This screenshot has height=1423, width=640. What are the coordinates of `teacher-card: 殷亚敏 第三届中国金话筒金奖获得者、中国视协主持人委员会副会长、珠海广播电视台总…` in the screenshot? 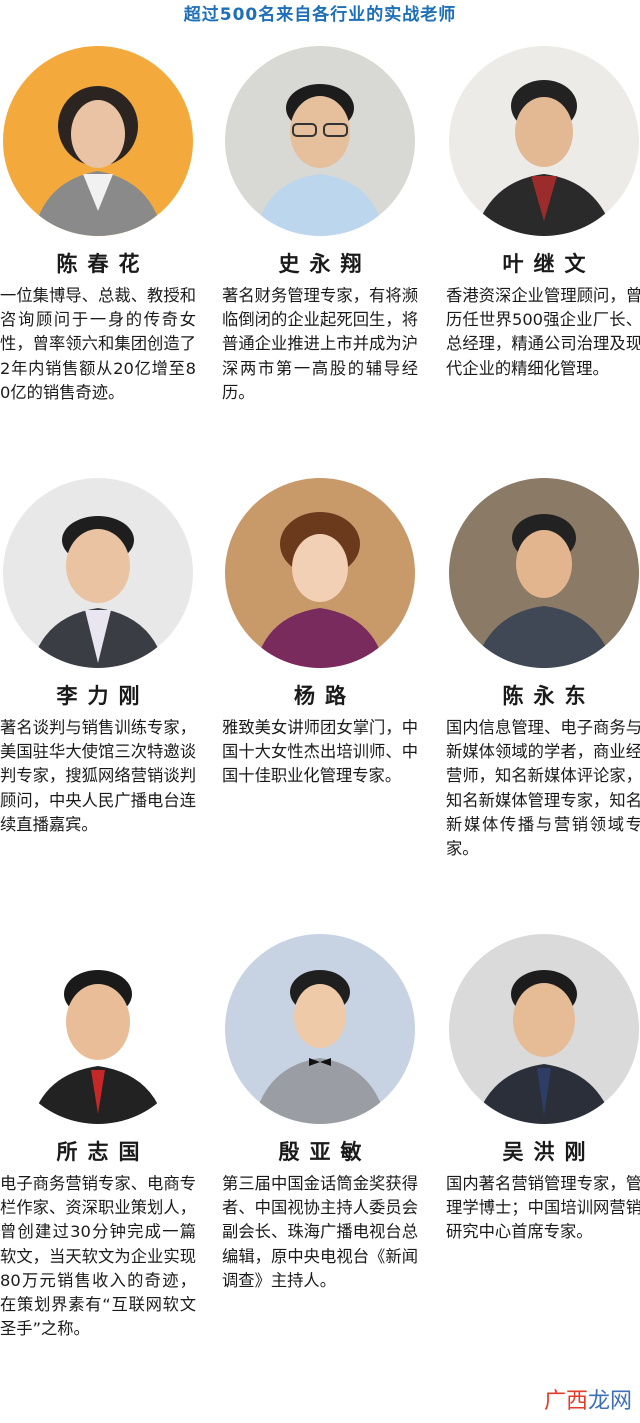 It's located at (320, 1113).